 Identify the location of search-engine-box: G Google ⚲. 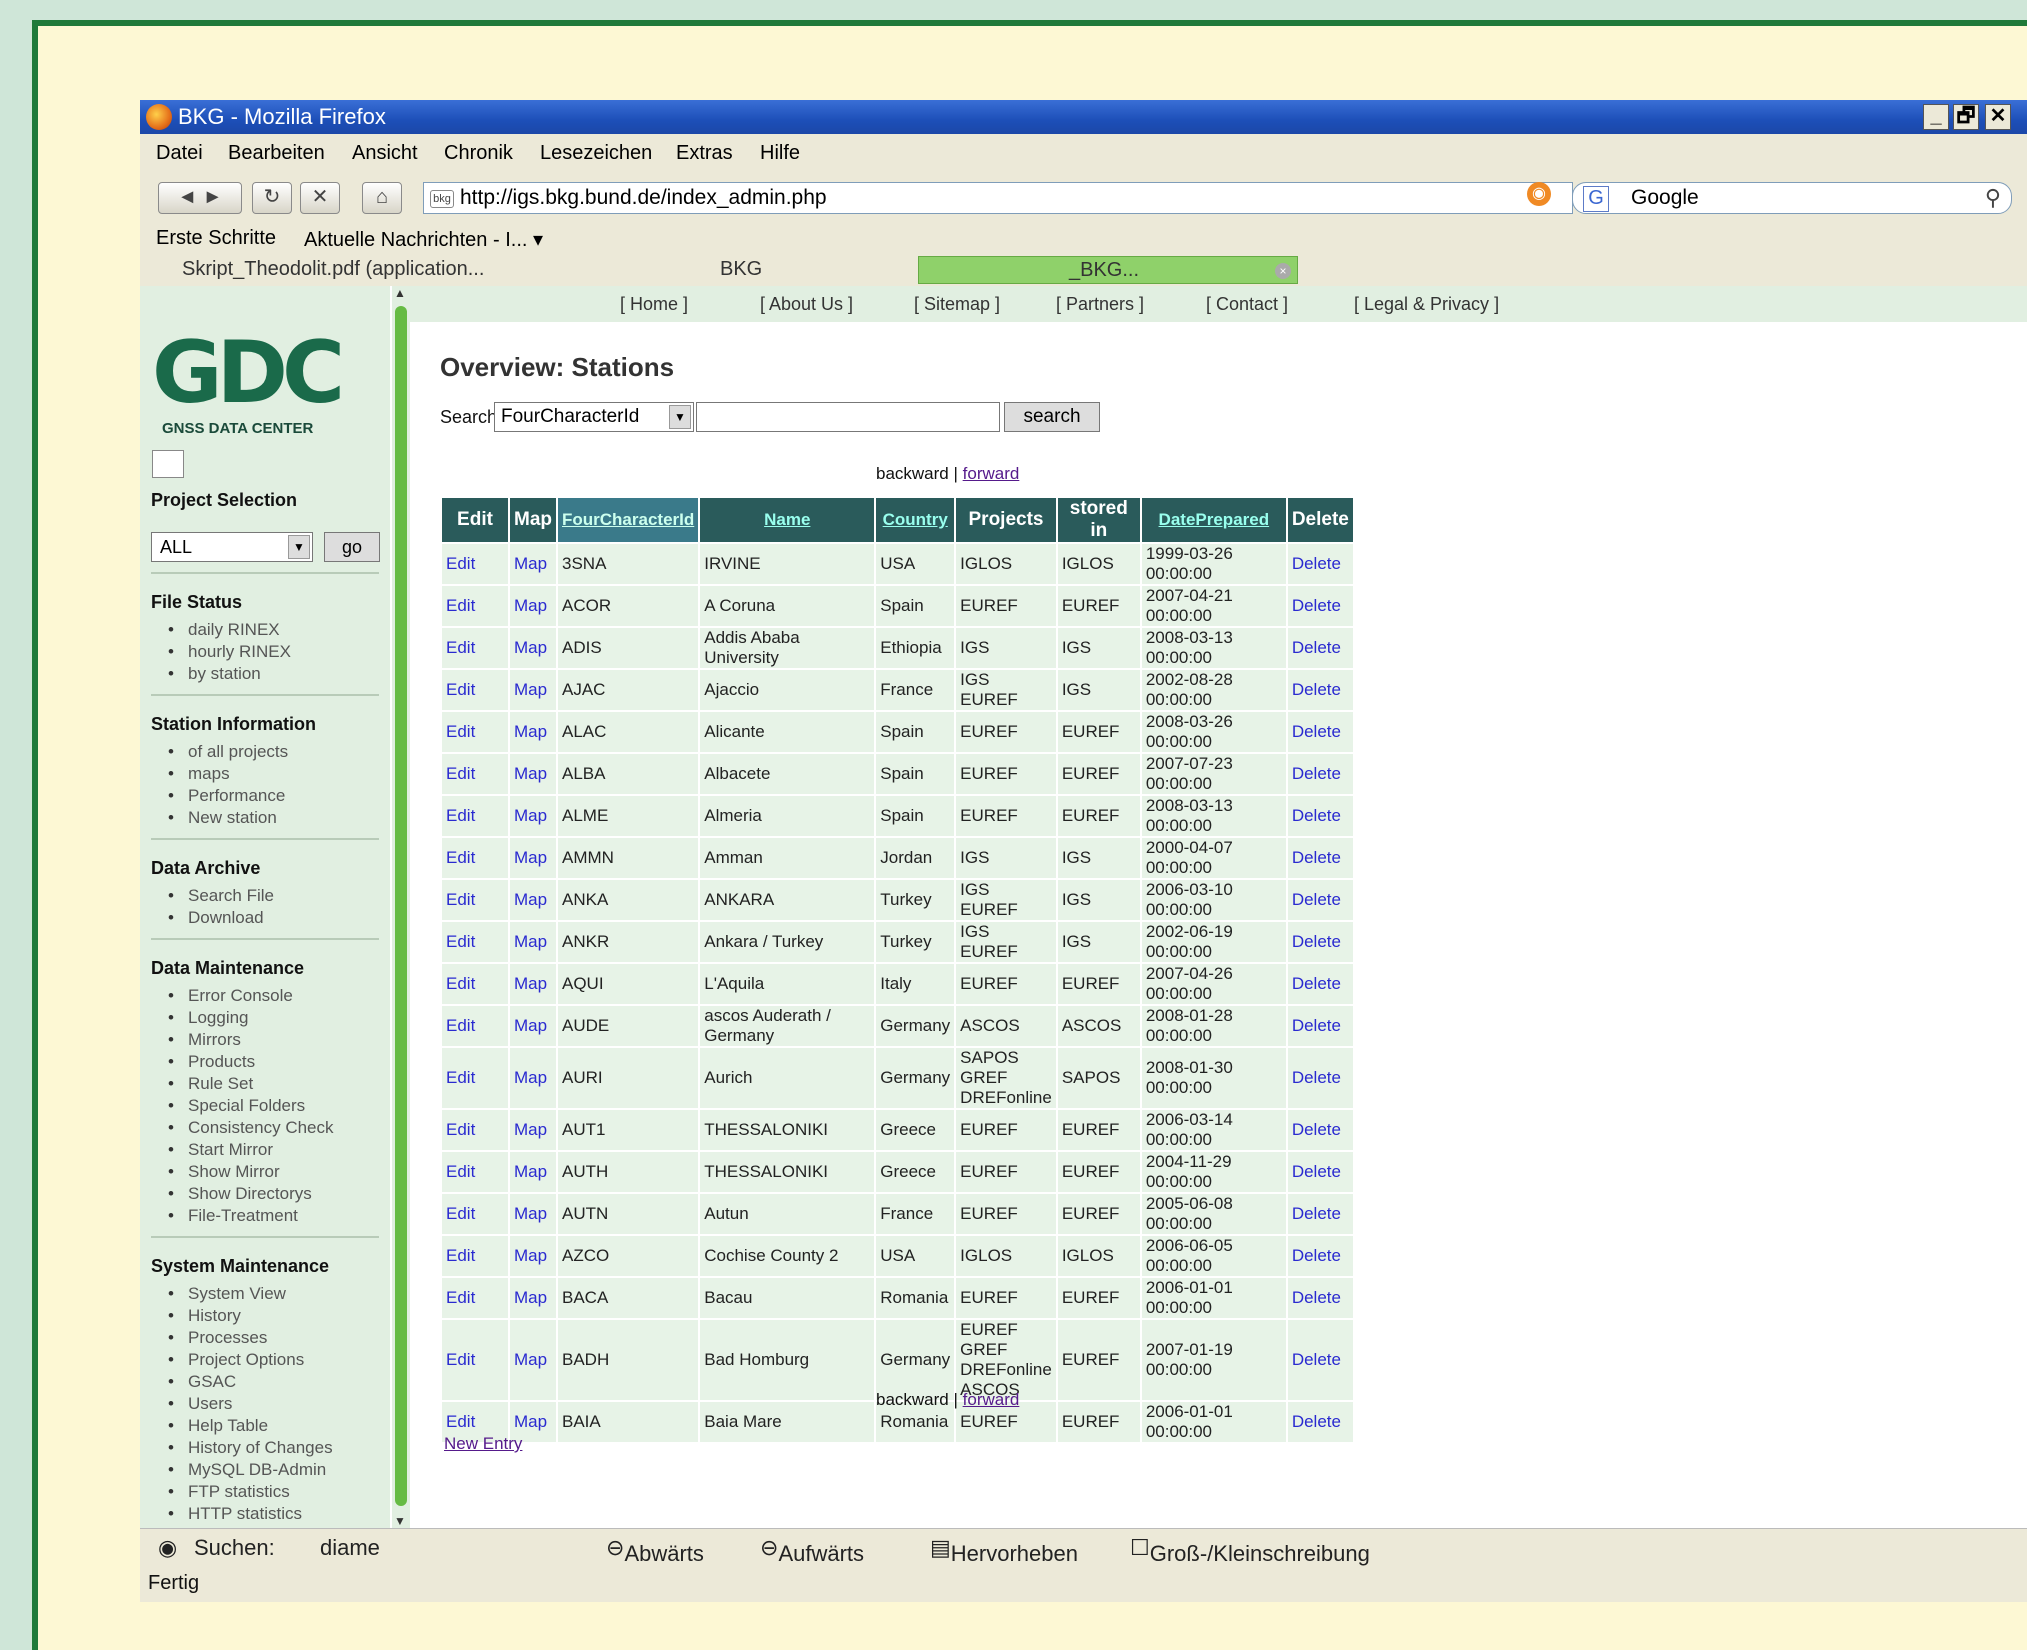
(1792, 198).